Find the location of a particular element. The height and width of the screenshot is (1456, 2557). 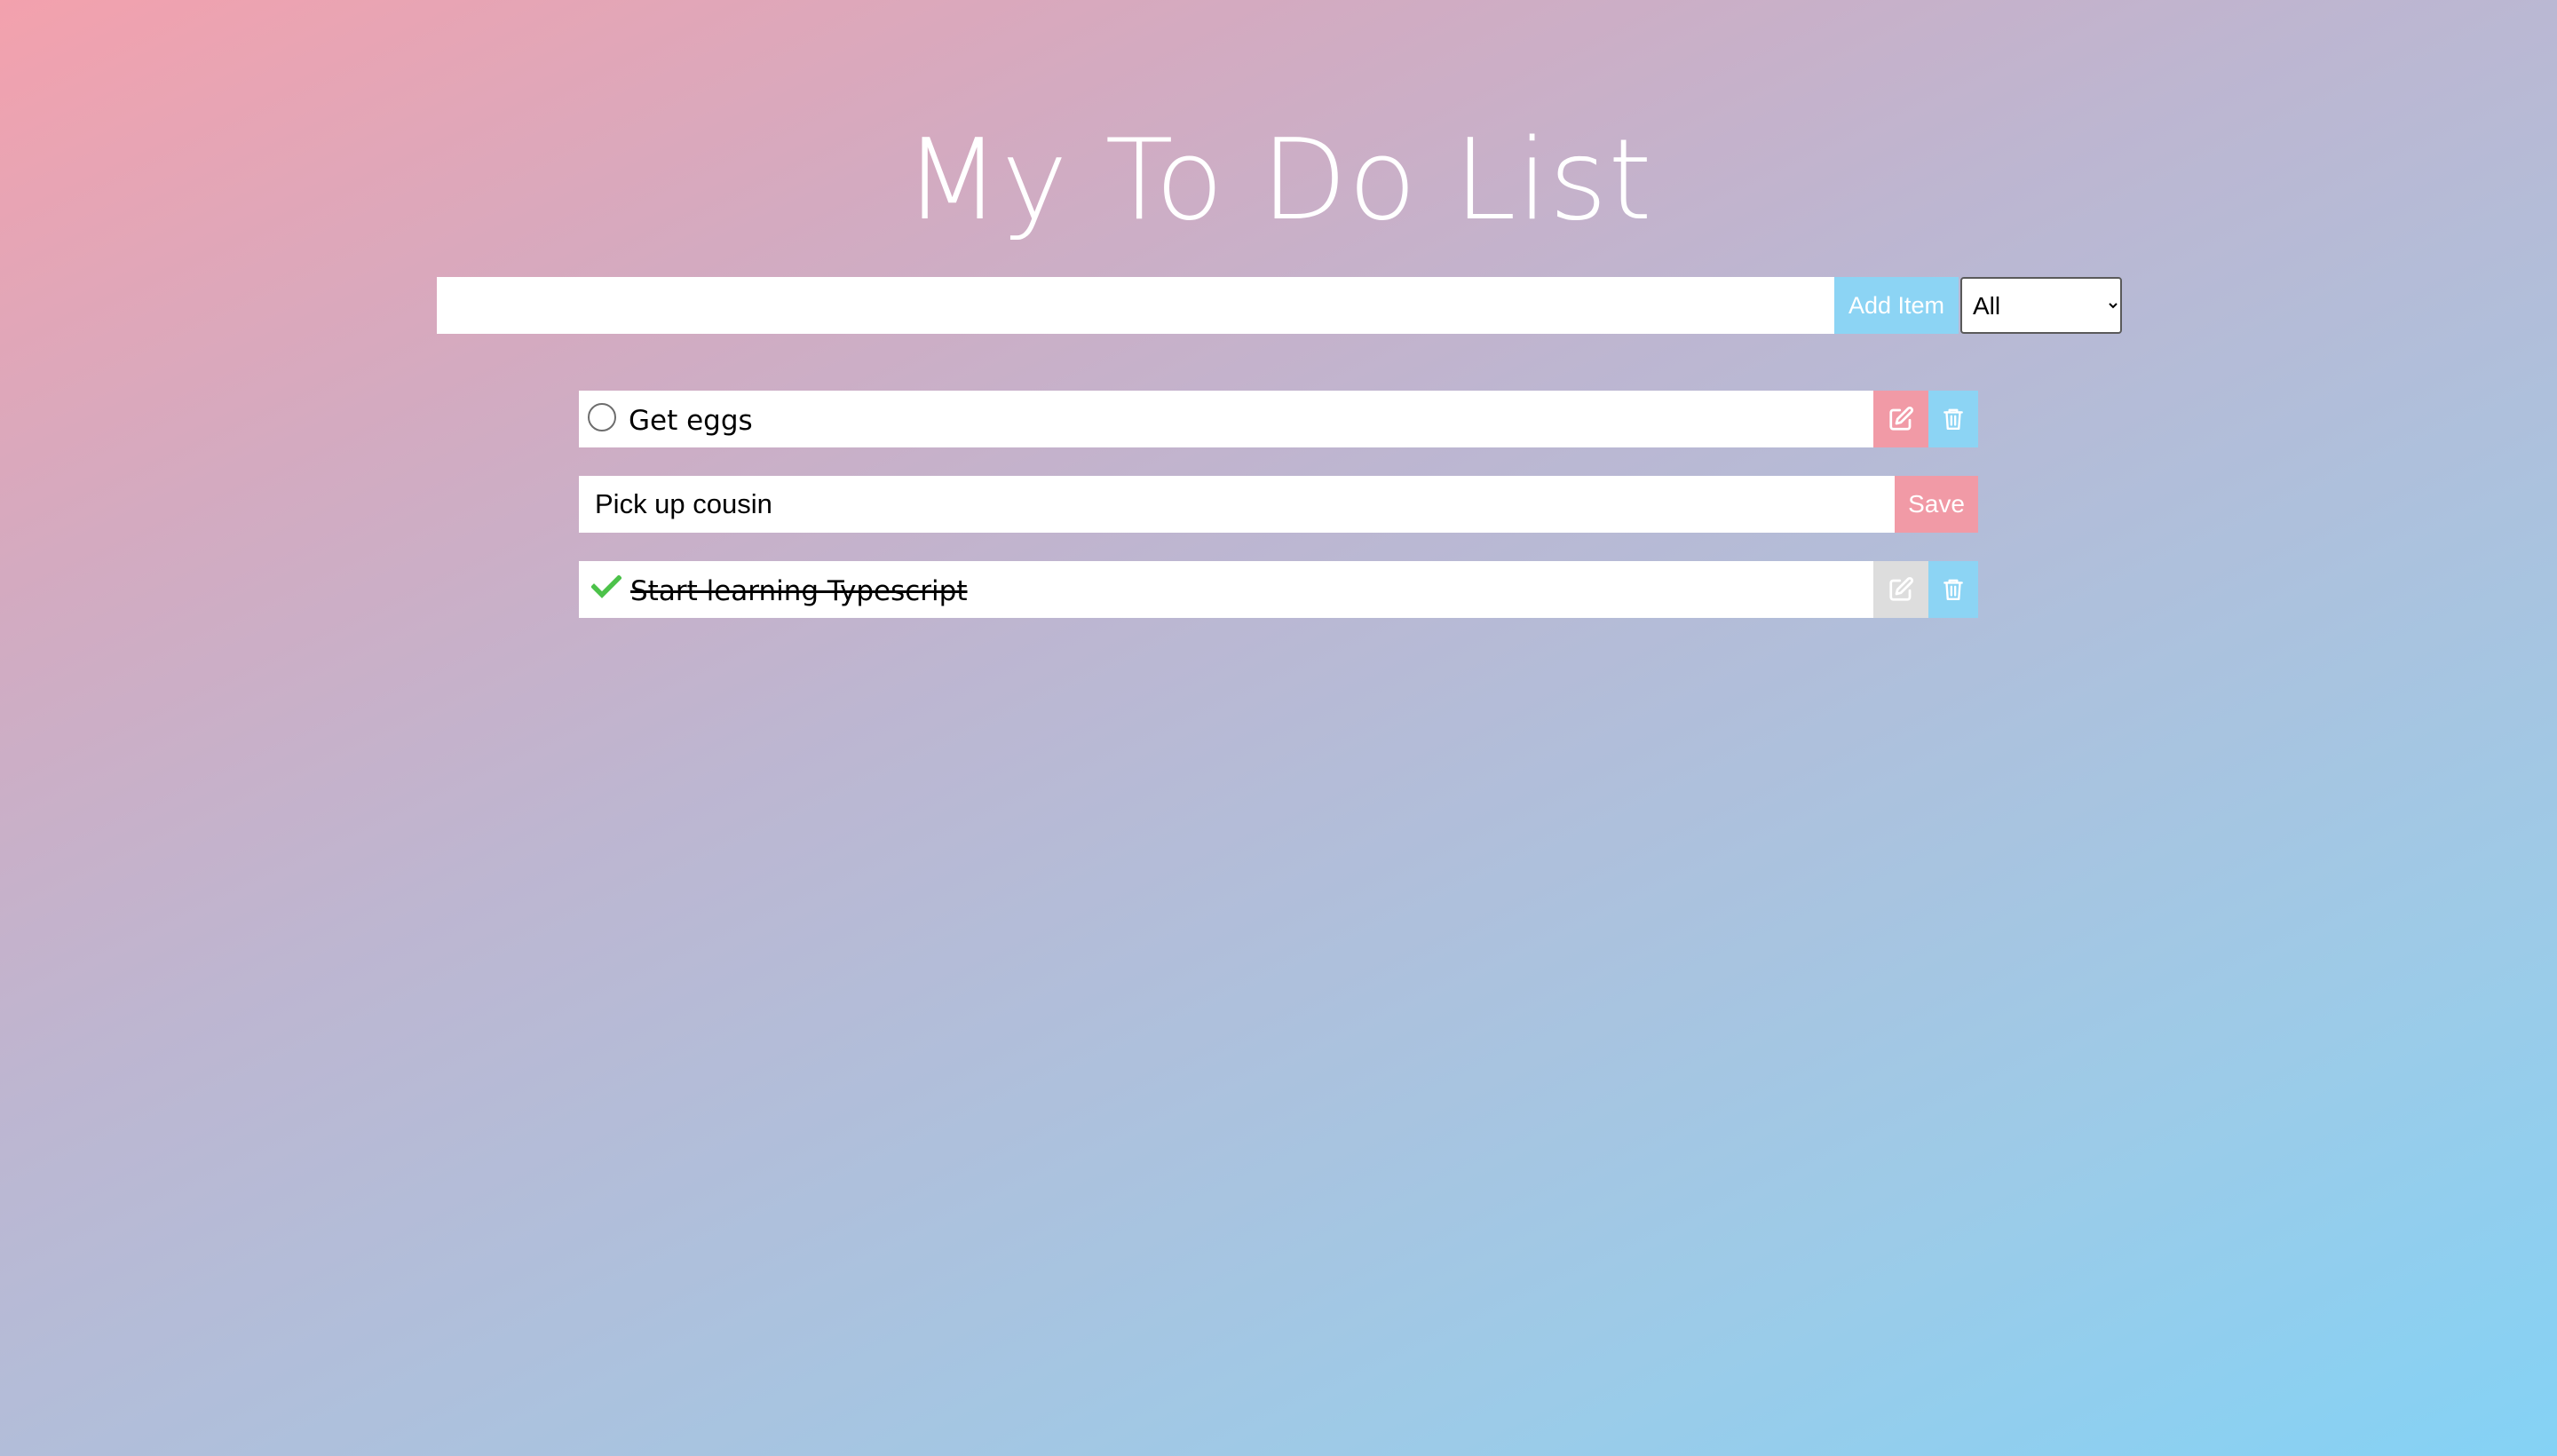

add-item-button: Add Item is located at coordinates (1896, 305).